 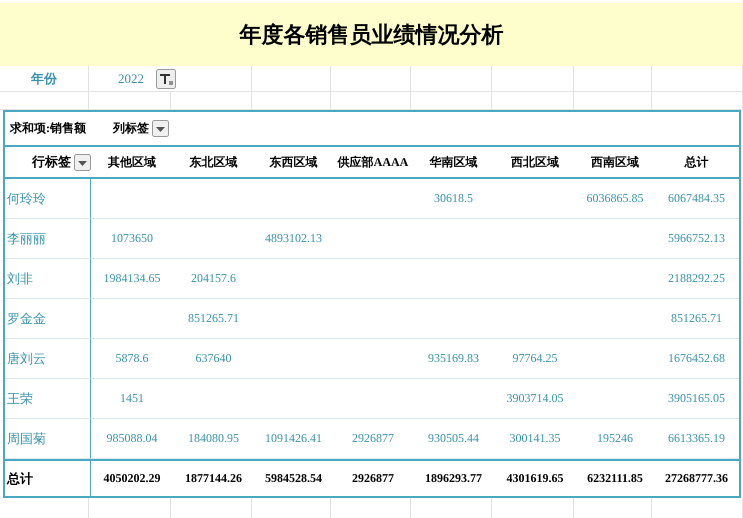 I want to click on total-cell: 1877144.26, so click(x=213, y=478).